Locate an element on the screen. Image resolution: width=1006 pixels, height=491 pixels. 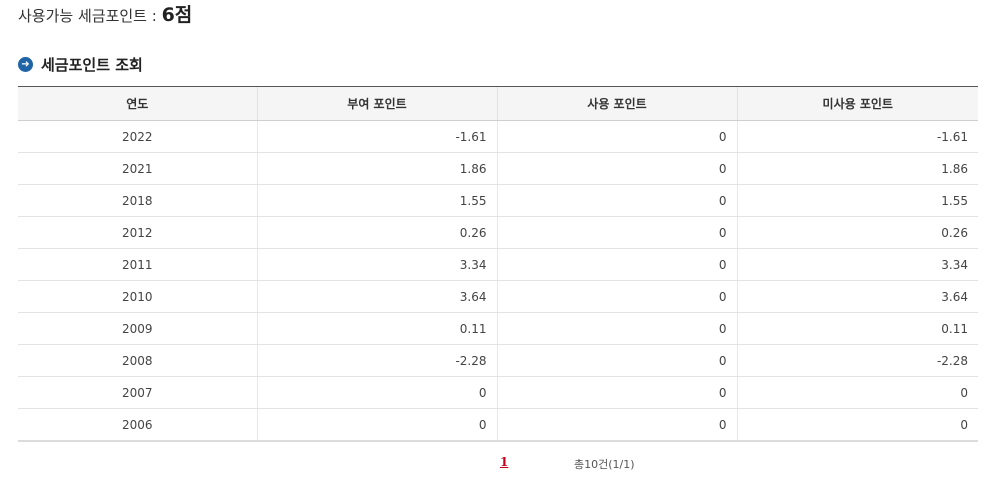
table-row: 2007 0 0 0 is located at coordinates (498, 392).